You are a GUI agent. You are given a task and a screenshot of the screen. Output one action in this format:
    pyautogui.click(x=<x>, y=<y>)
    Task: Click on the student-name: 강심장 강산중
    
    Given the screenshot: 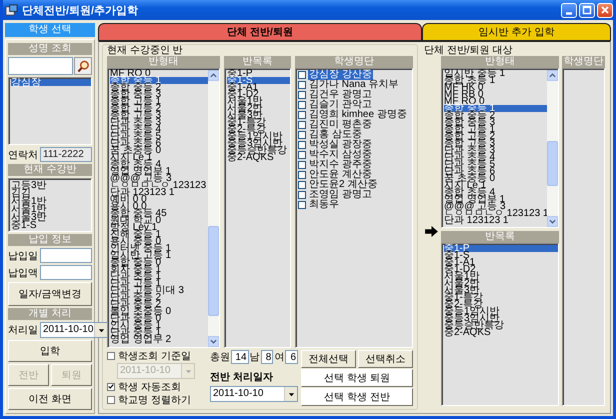 What is the action you would take?
    pyautogui.click(x=340, y=75)
    